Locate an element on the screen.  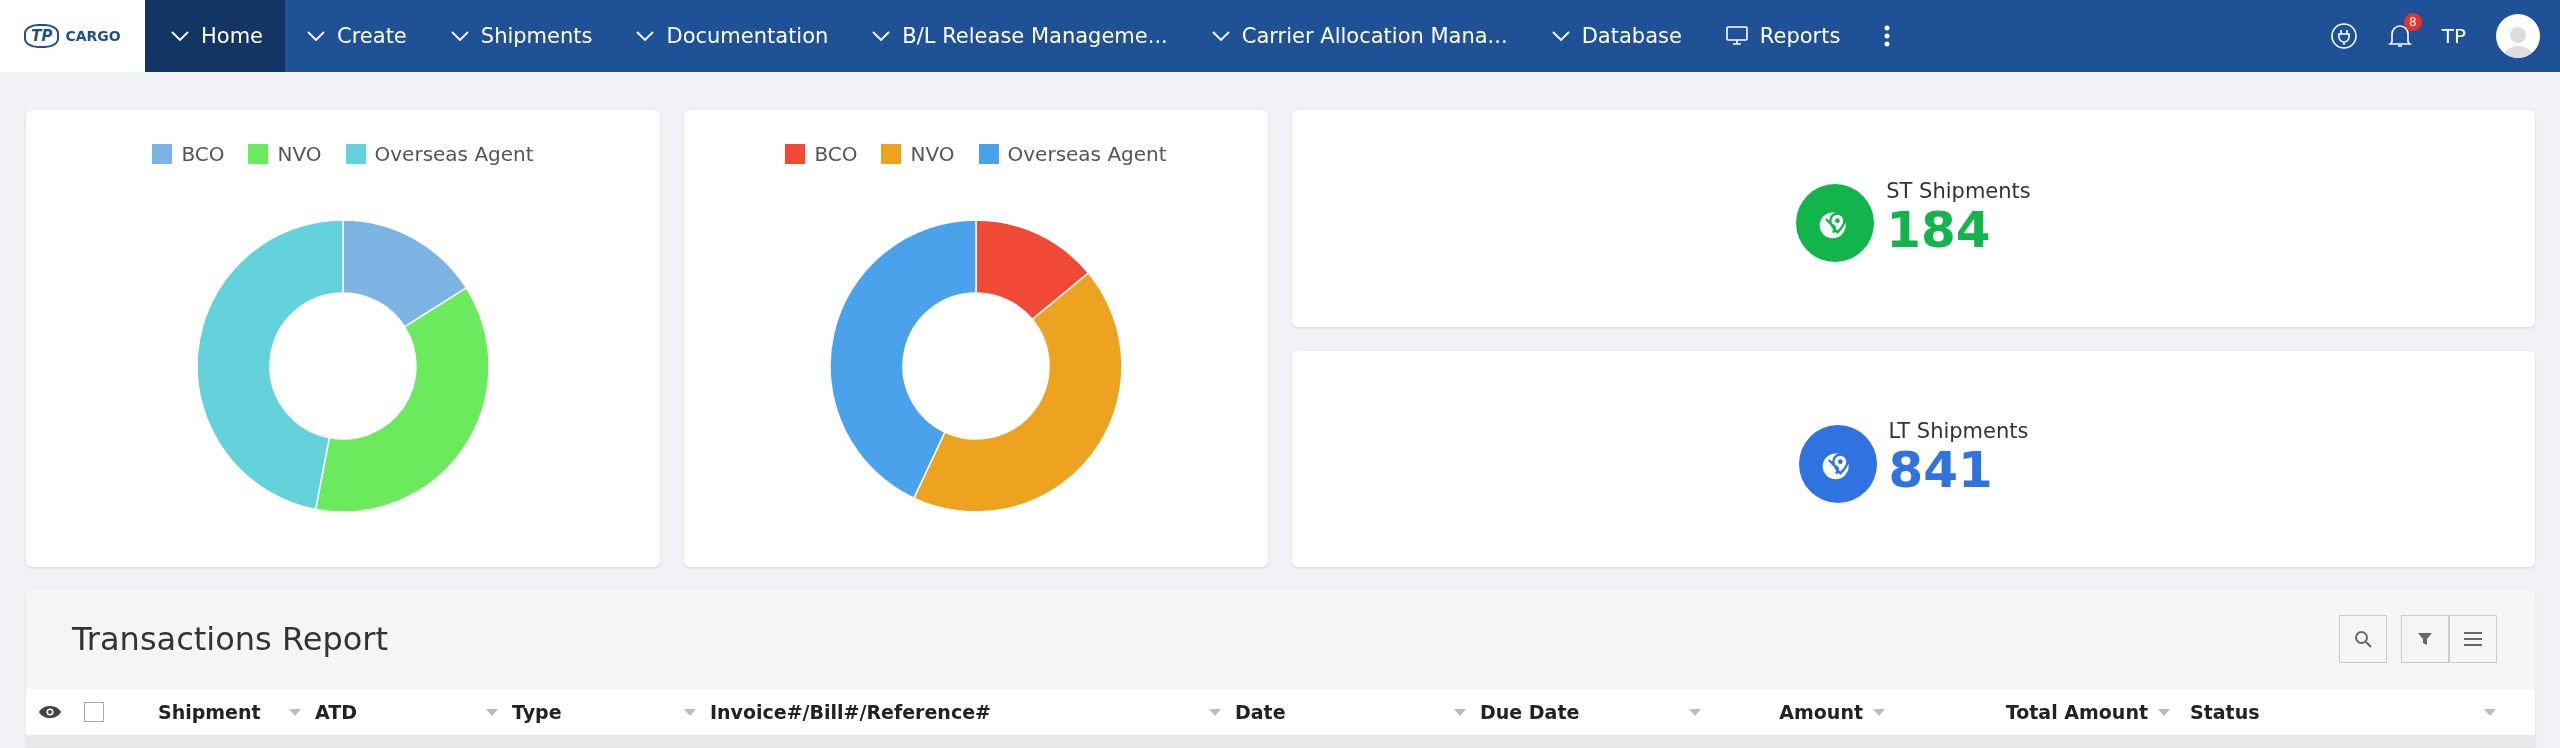
plug-icon is located at coordinates (2343, 36).